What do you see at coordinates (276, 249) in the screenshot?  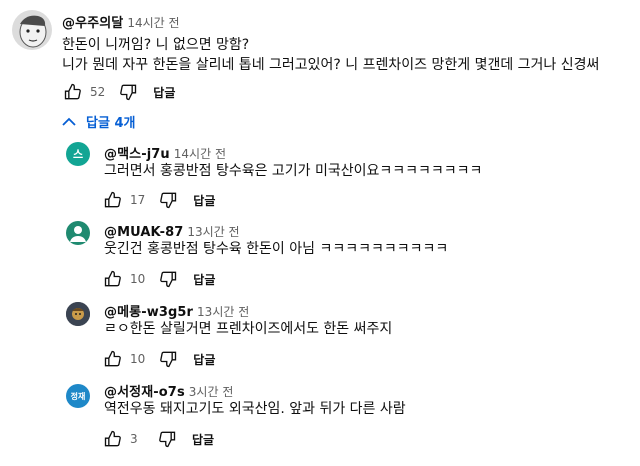 I see `reply-text: 웃긴건 홍콩반점 탕수육 한돈이 아님 ㅋㅋㅋㅋㅋㅋㅋㅋㅋㅋ` at bounding box center [276, 249].